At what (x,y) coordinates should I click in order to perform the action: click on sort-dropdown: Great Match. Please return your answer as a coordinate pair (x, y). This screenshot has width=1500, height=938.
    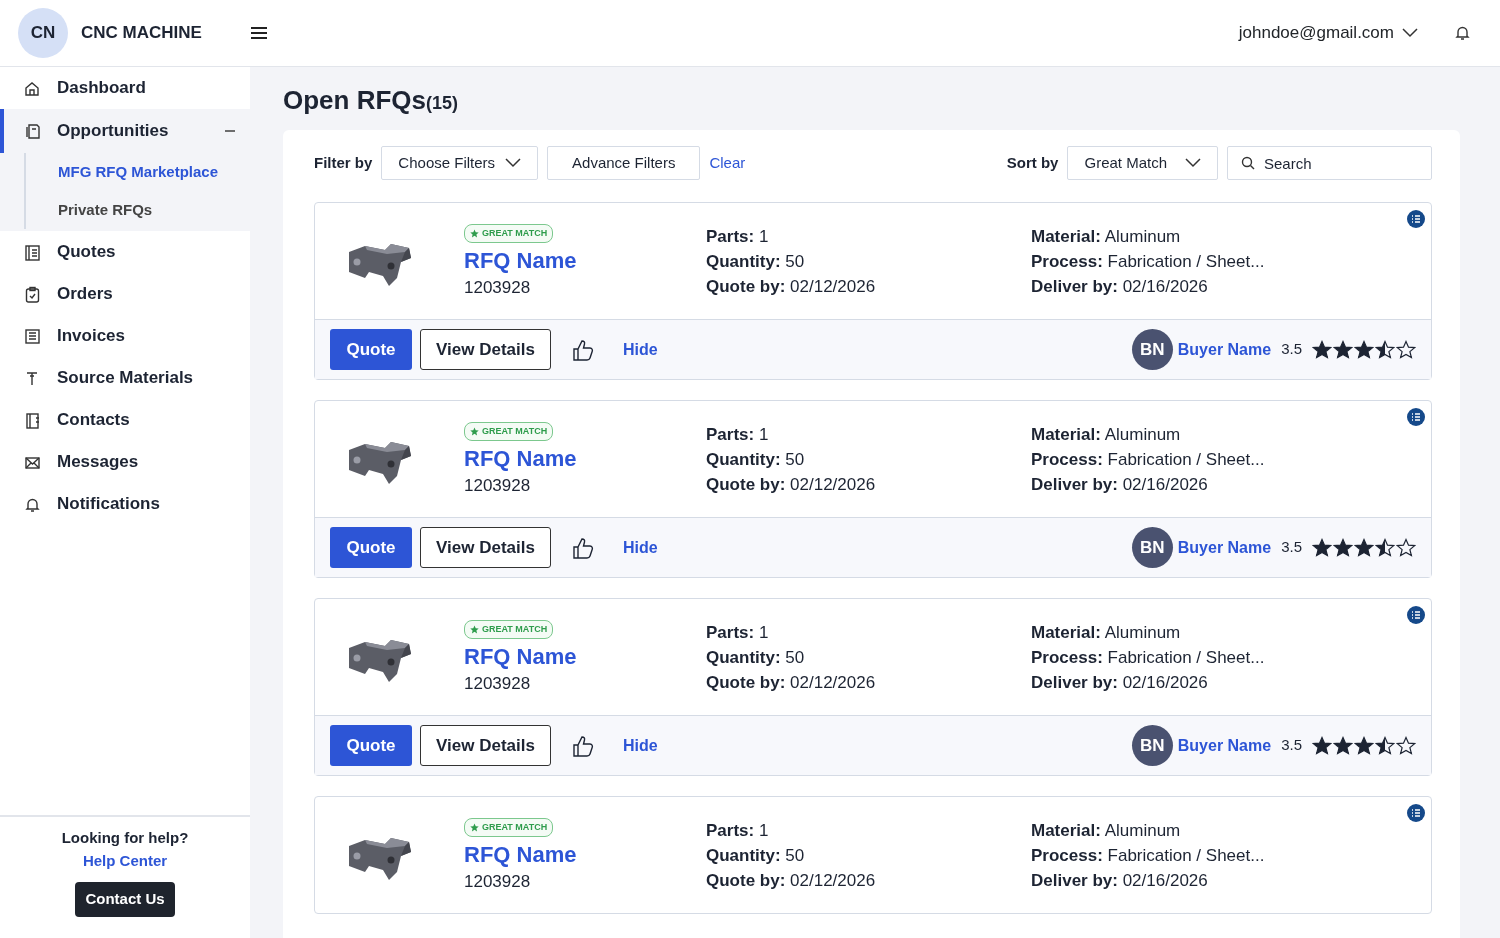
    Looking at the image, I should click on (1142, 163).